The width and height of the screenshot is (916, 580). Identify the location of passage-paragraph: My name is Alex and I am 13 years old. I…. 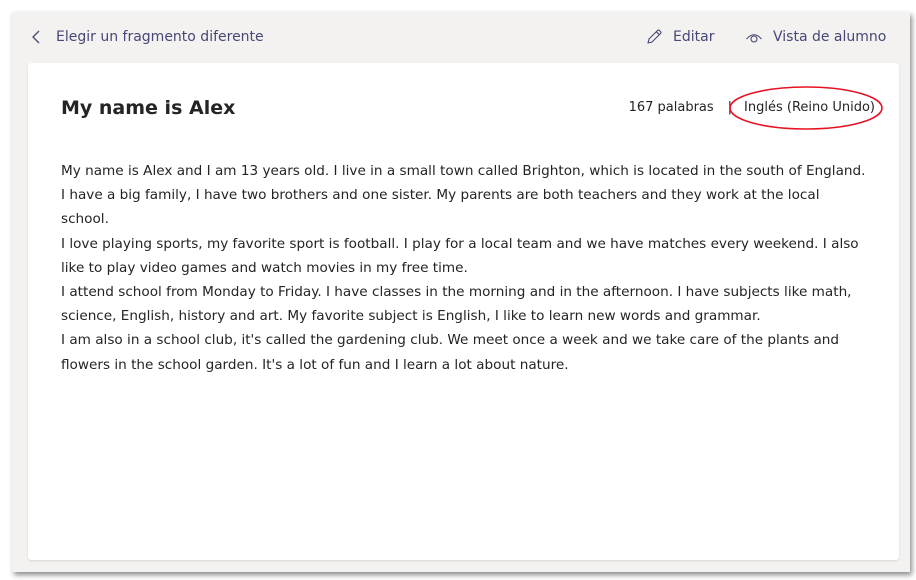
(463, 195).